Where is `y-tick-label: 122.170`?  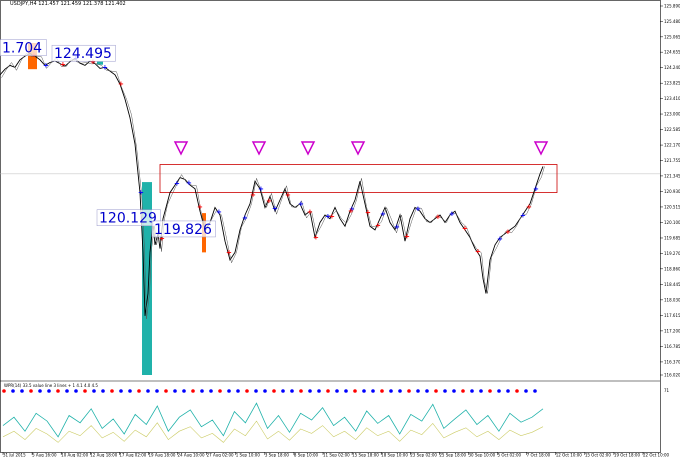
y-tick-label: 122.170 is located at coordinates (672, 145).